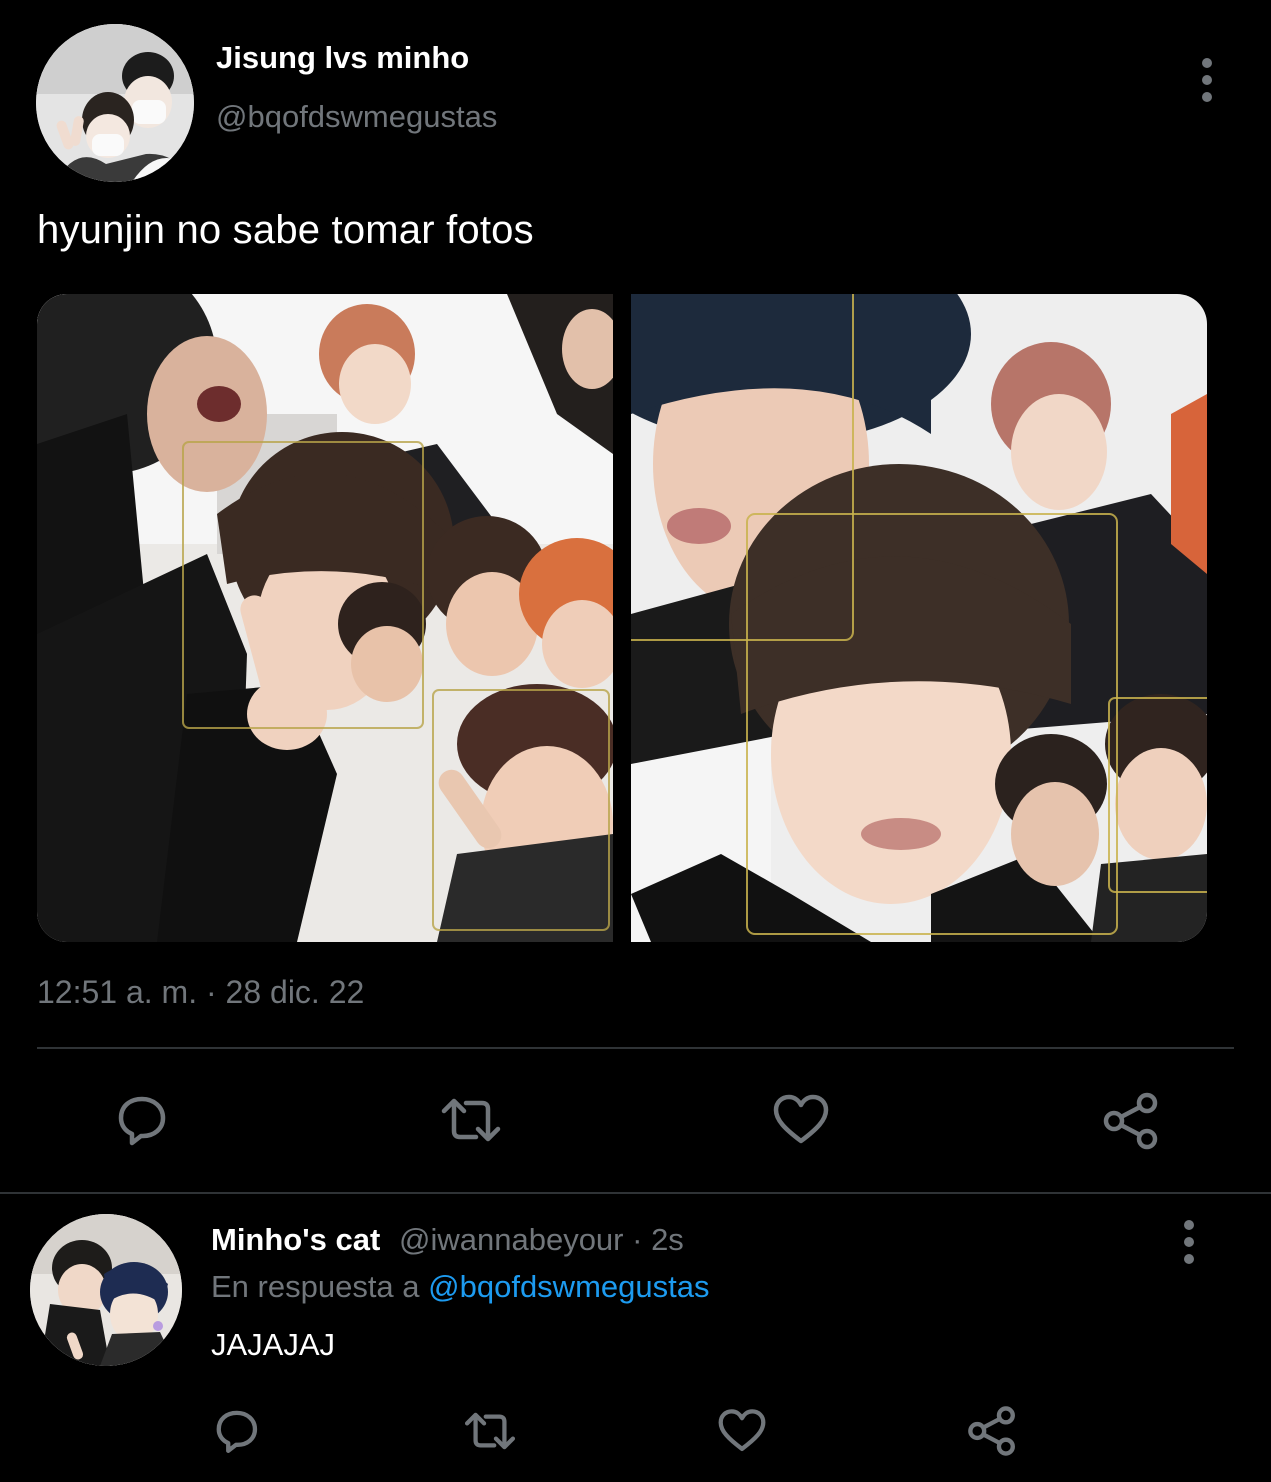 Image resolution: width=1271 pixels, height=1482 pixels. Describe the element at coordinates (295, 1240) in the screenshot. I see `reply-author-name: Minho's cat` at that location.